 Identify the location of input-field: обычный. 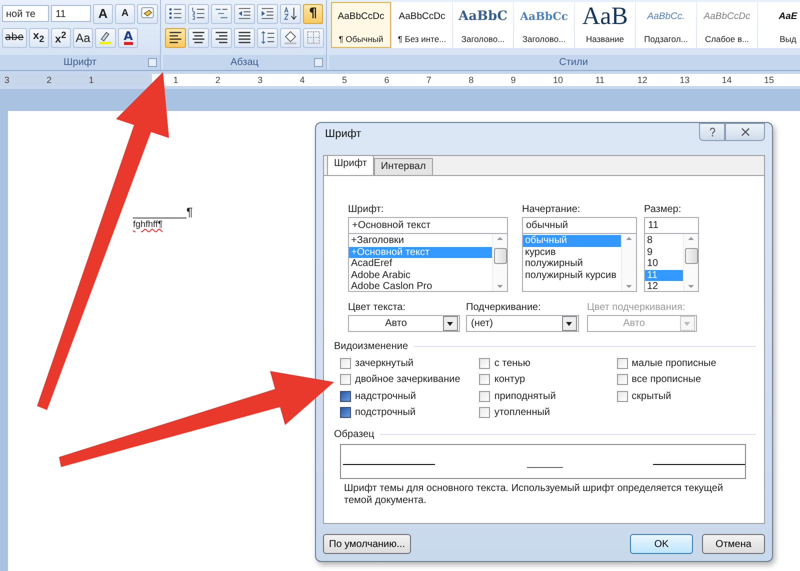
(579, 225).